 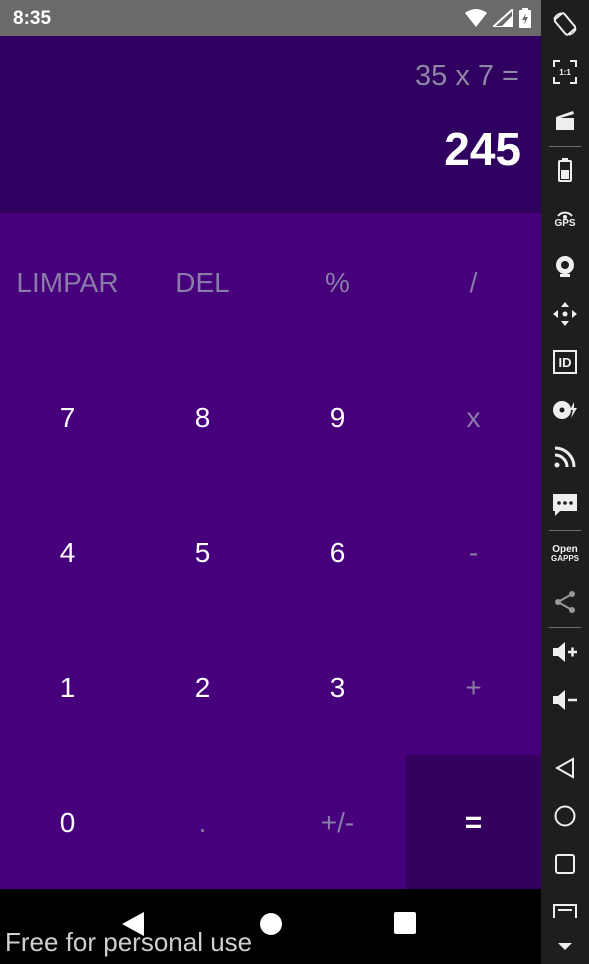 I want to click on disk-icon, so click(x=565, y=410).